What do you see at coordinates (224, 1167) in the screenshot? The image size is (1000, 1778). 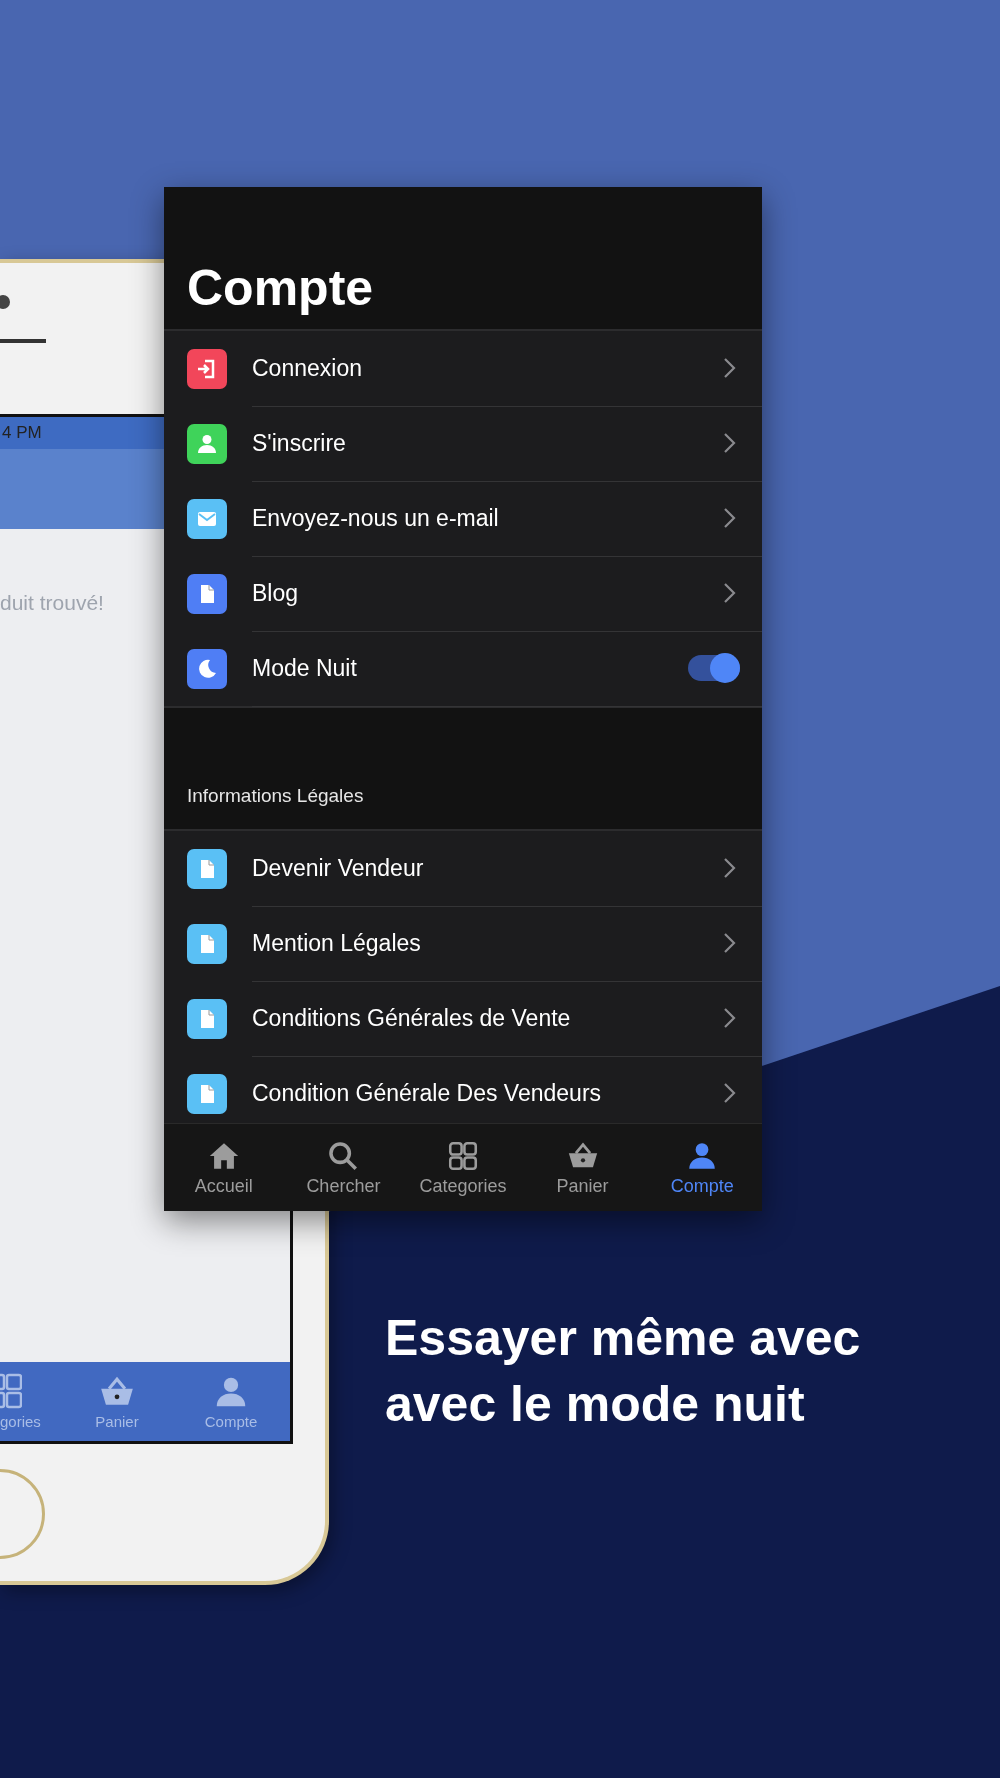 I see `tab: Accueil` at bounding box center [224, 1167].